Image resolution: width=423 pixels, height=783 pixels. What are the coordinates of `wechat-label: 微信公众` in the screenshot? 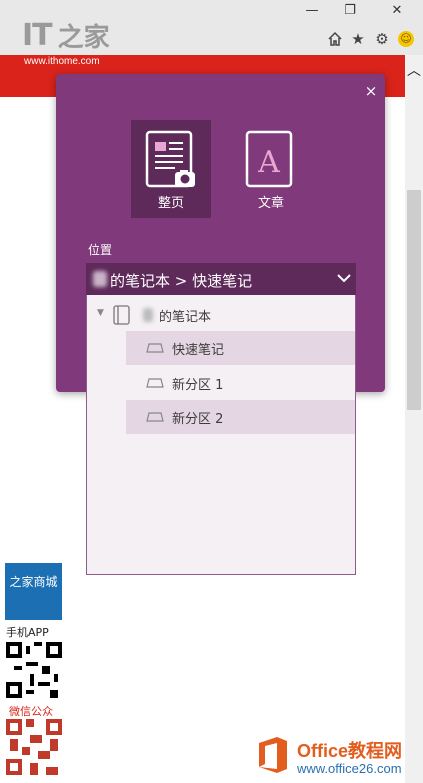 It's located at (31, 711).